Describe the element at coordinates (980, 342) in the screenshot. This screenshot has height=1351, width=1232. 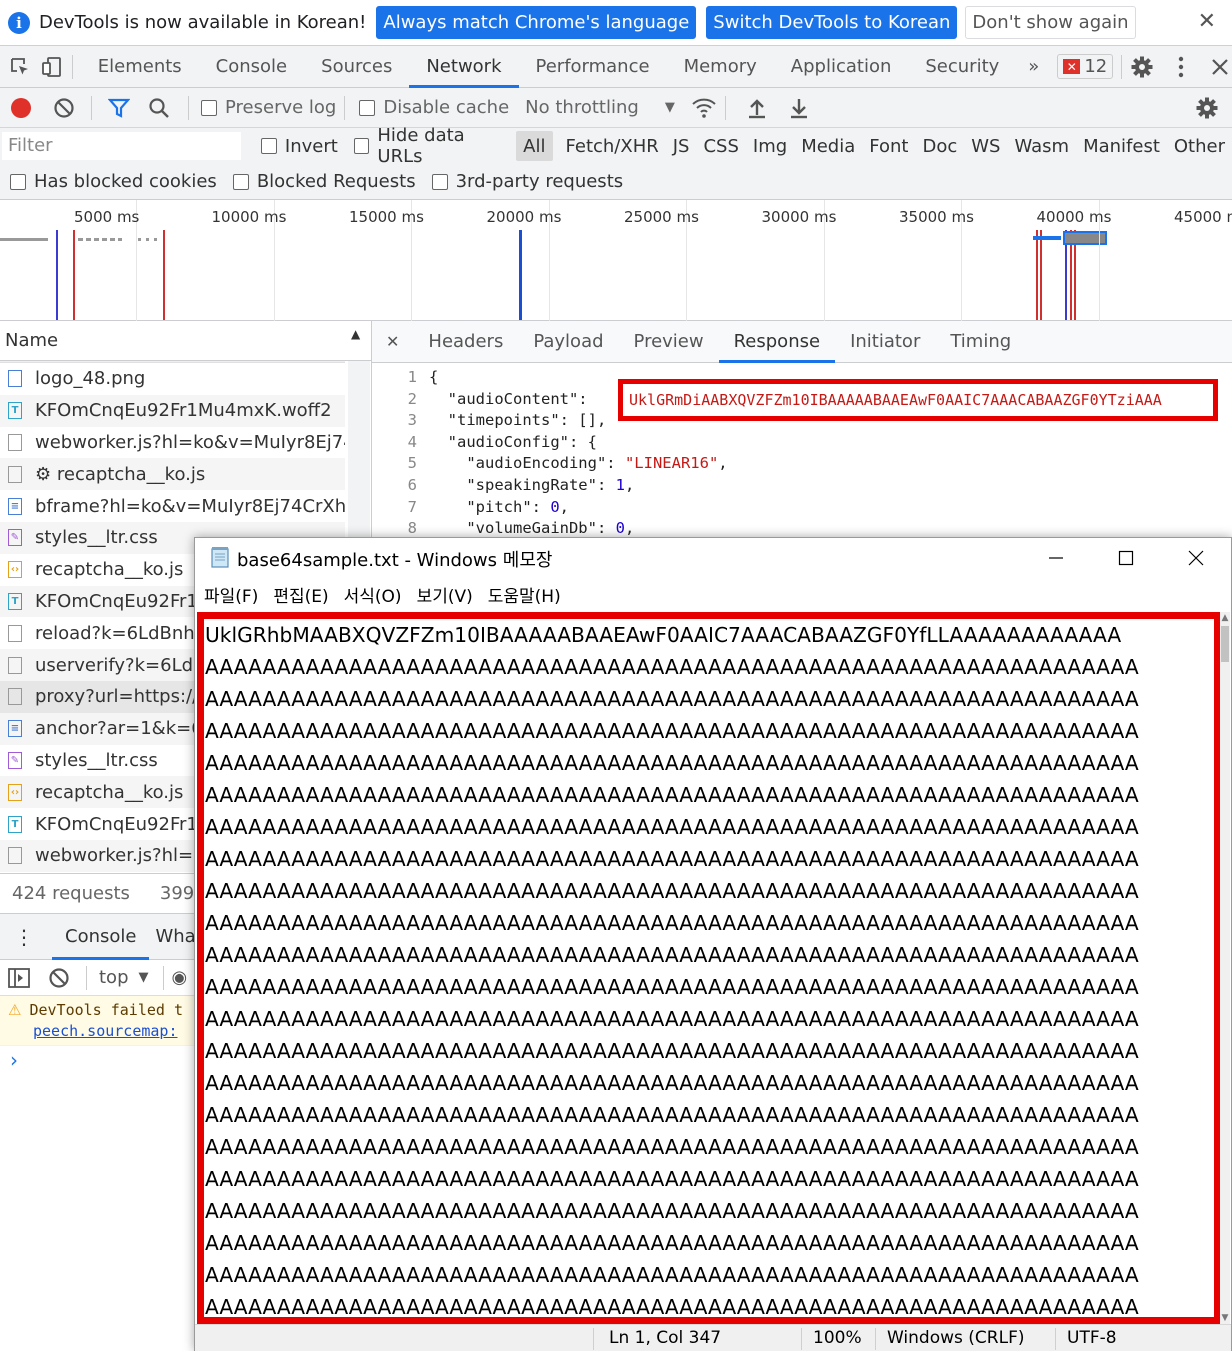
I see `detail-tab-timing: Timing` at that location.